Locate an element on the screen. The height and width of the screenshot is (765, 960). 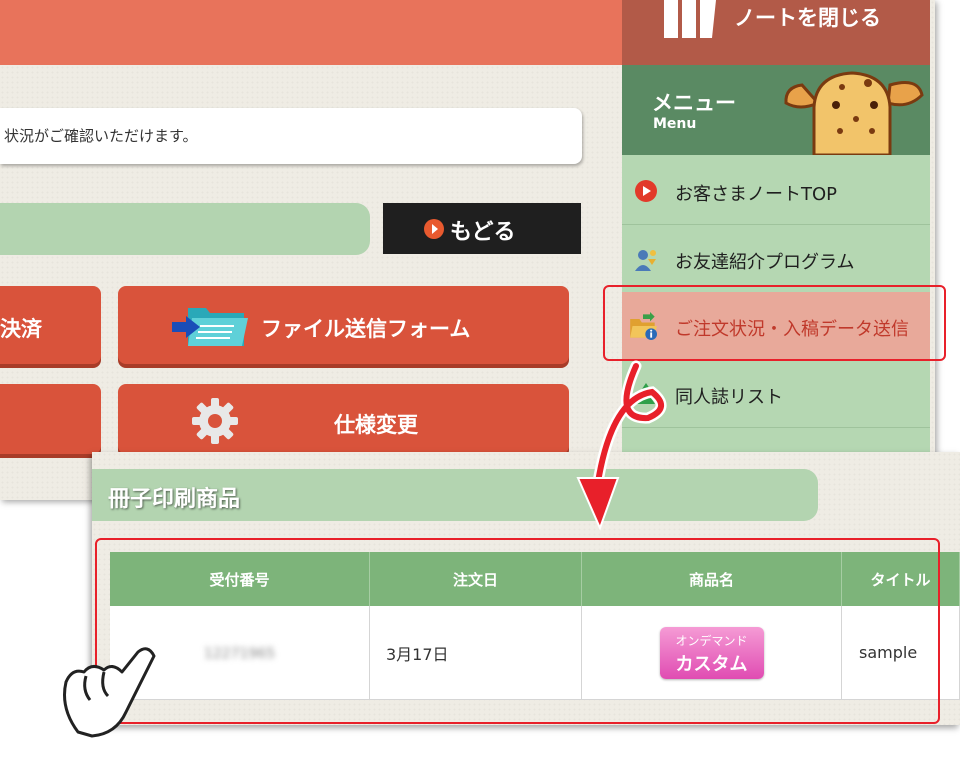
header-bar is located at coordinates (311, 32).